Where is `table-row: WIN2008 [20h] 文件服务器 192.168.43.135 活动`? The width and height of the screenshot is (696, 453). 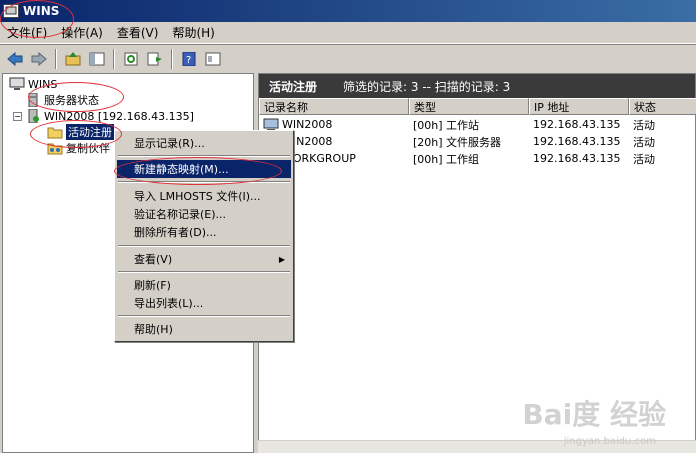
table-row: WIN2008 [20h] 文件服务器 192.168.43.135 活动 is located at coordinates (477, 141).